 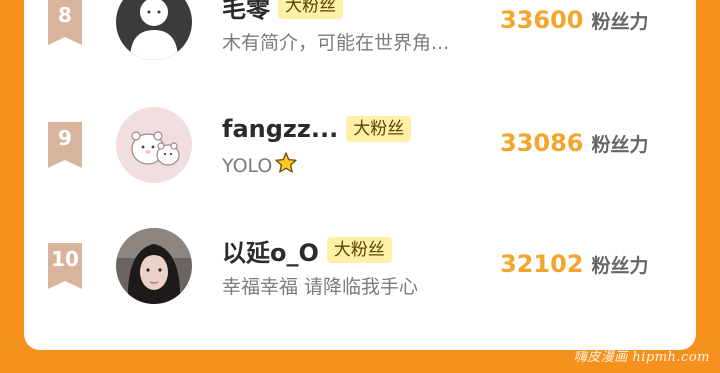 I want to click on fan-score: 33086 粉丝力, so click(x=574, y=143).